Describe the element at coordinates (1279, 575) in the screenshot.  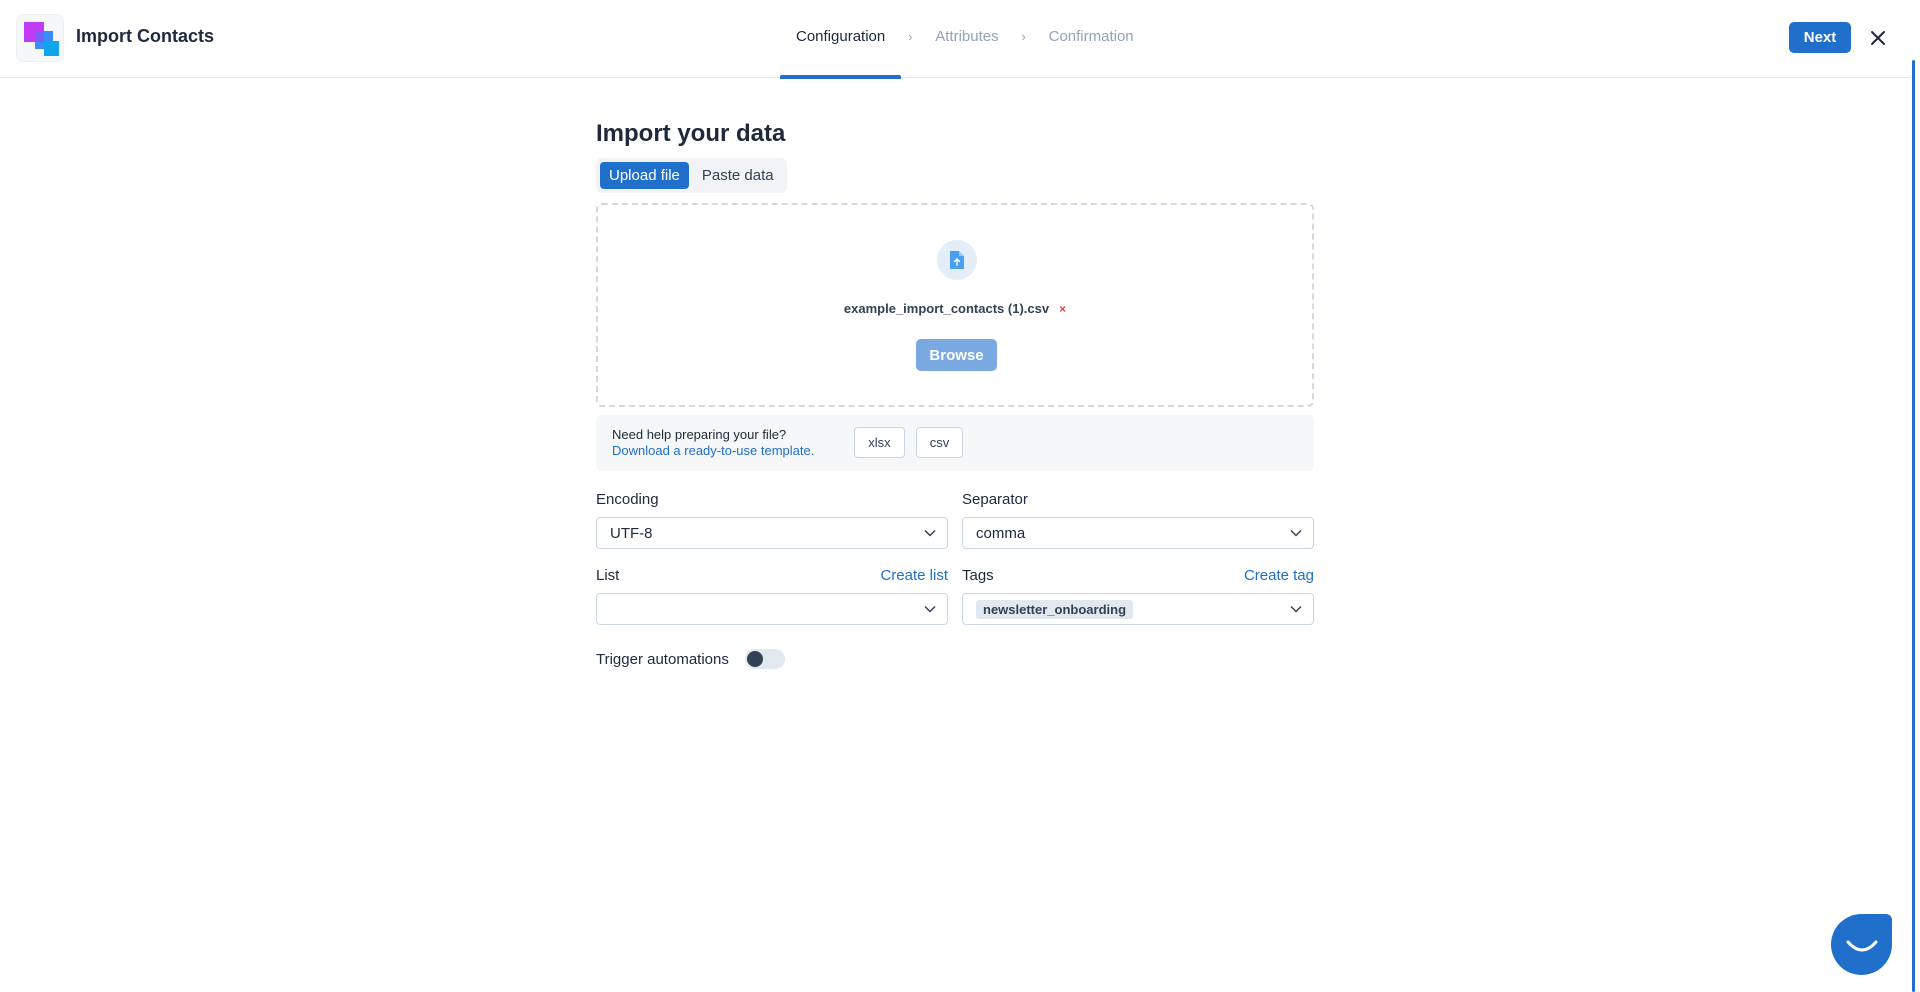
I see `create-tag-link: Create tag` at that location.